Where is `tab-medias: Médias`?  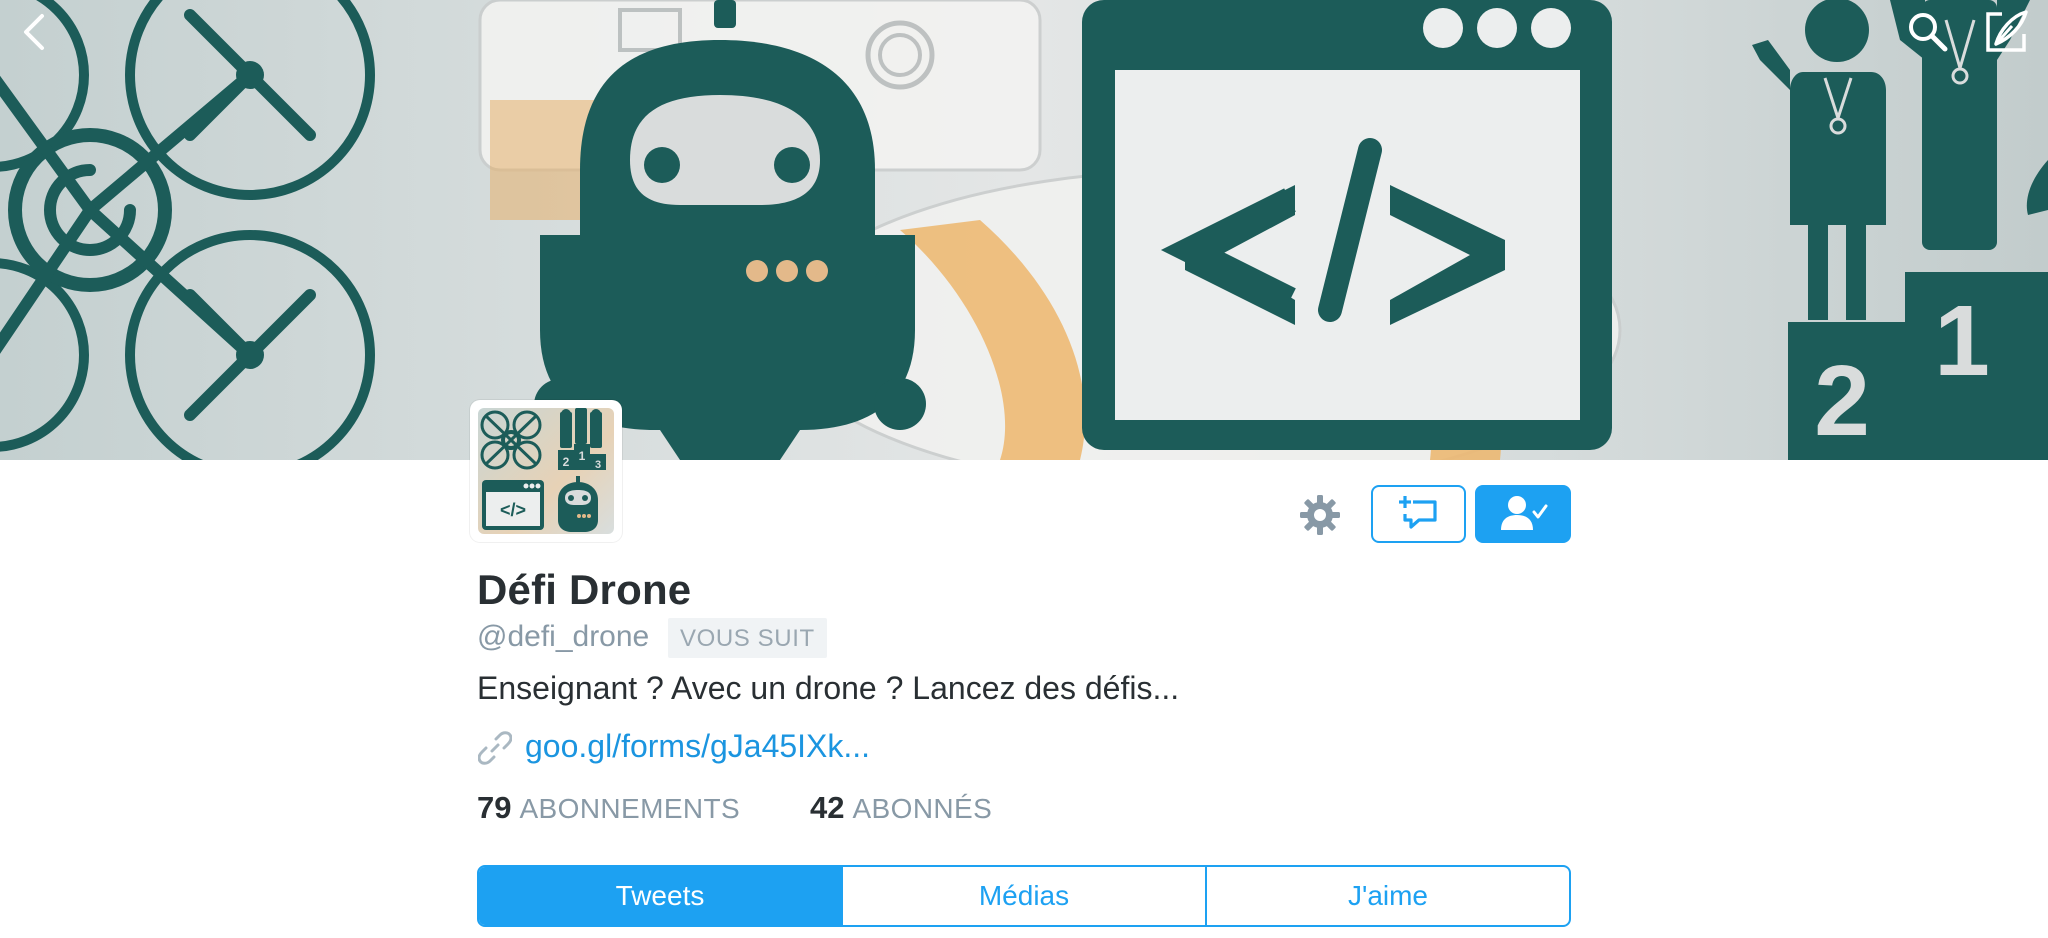 tab-medias: Médias is located at coordinates (1023, 896).